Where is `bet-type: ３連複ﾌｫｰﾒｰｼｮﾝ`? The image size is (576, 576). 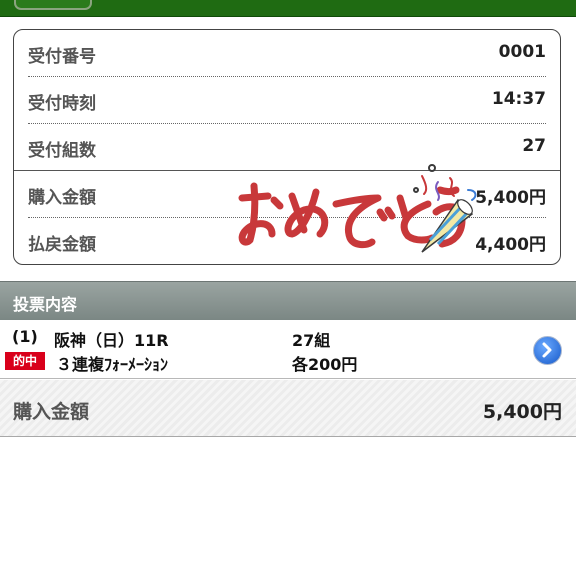
bet-type: ３連複ﾌｫｰﾒｰｼｮﾝ is located at coordinates (112, 364).